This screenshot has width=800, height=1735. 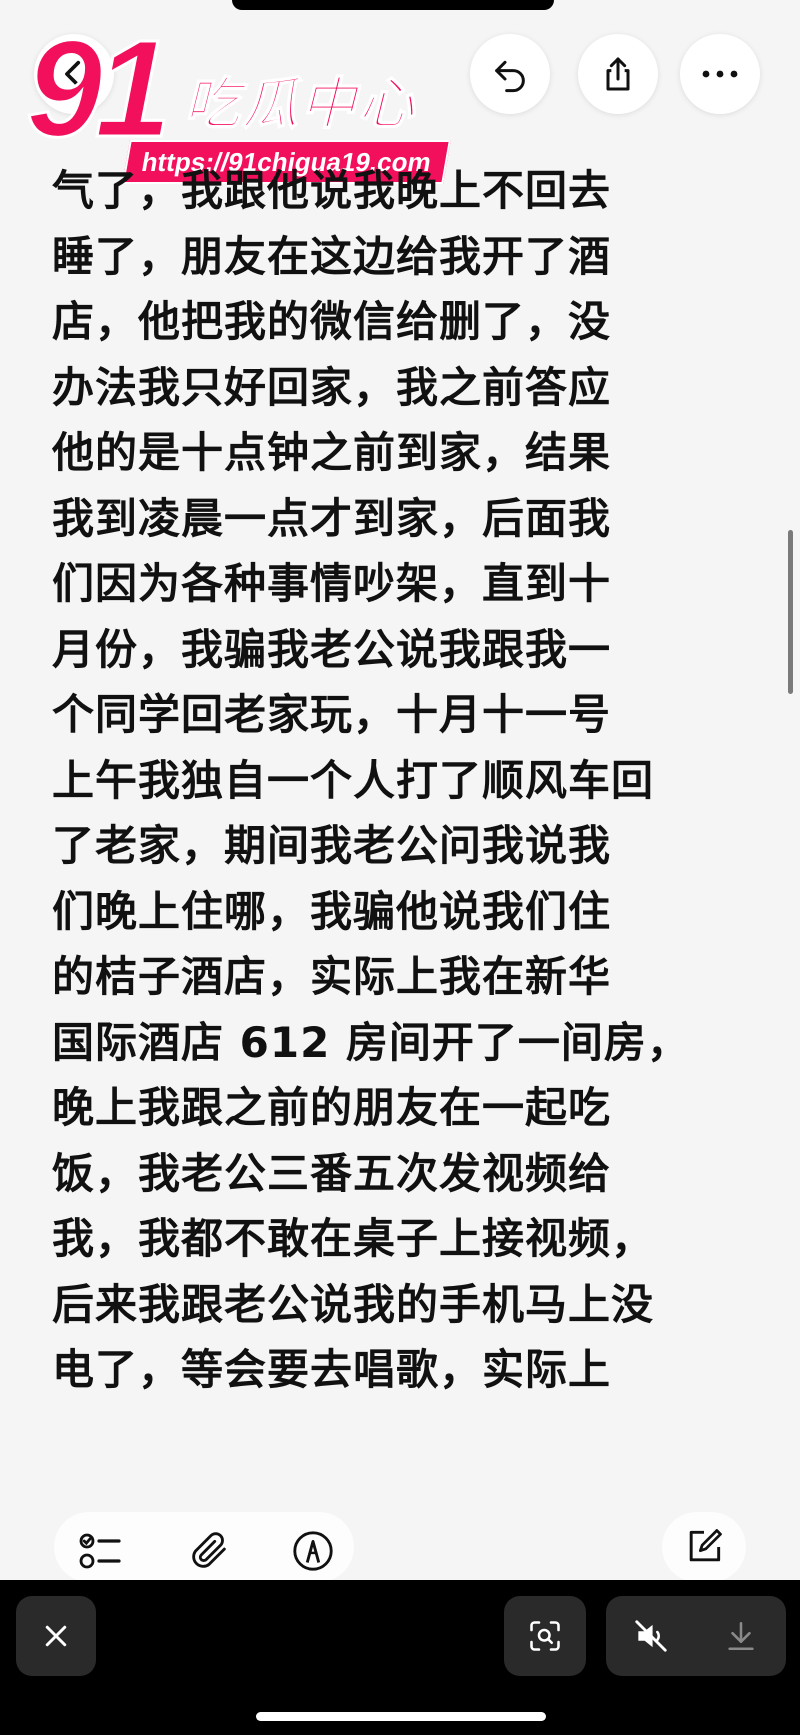 I want to click on live-text-button, so click(x=545, y=1636).